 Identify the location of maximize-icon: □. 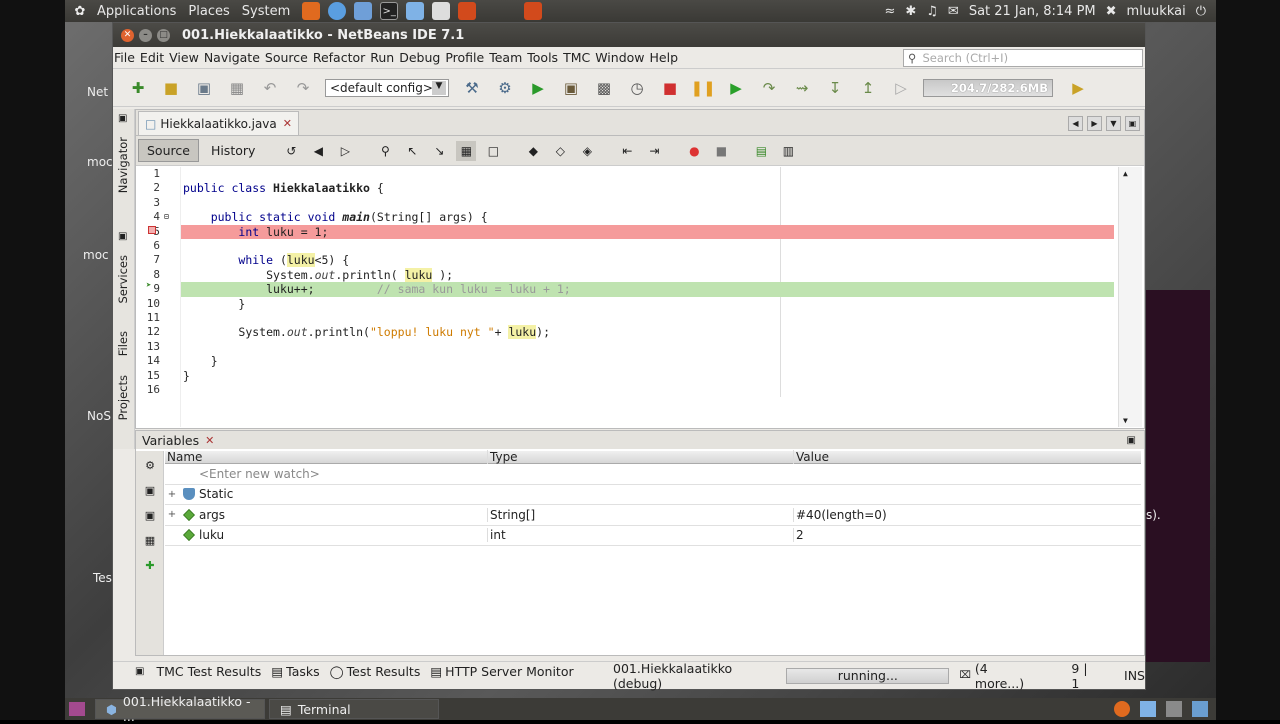
(163, 35).